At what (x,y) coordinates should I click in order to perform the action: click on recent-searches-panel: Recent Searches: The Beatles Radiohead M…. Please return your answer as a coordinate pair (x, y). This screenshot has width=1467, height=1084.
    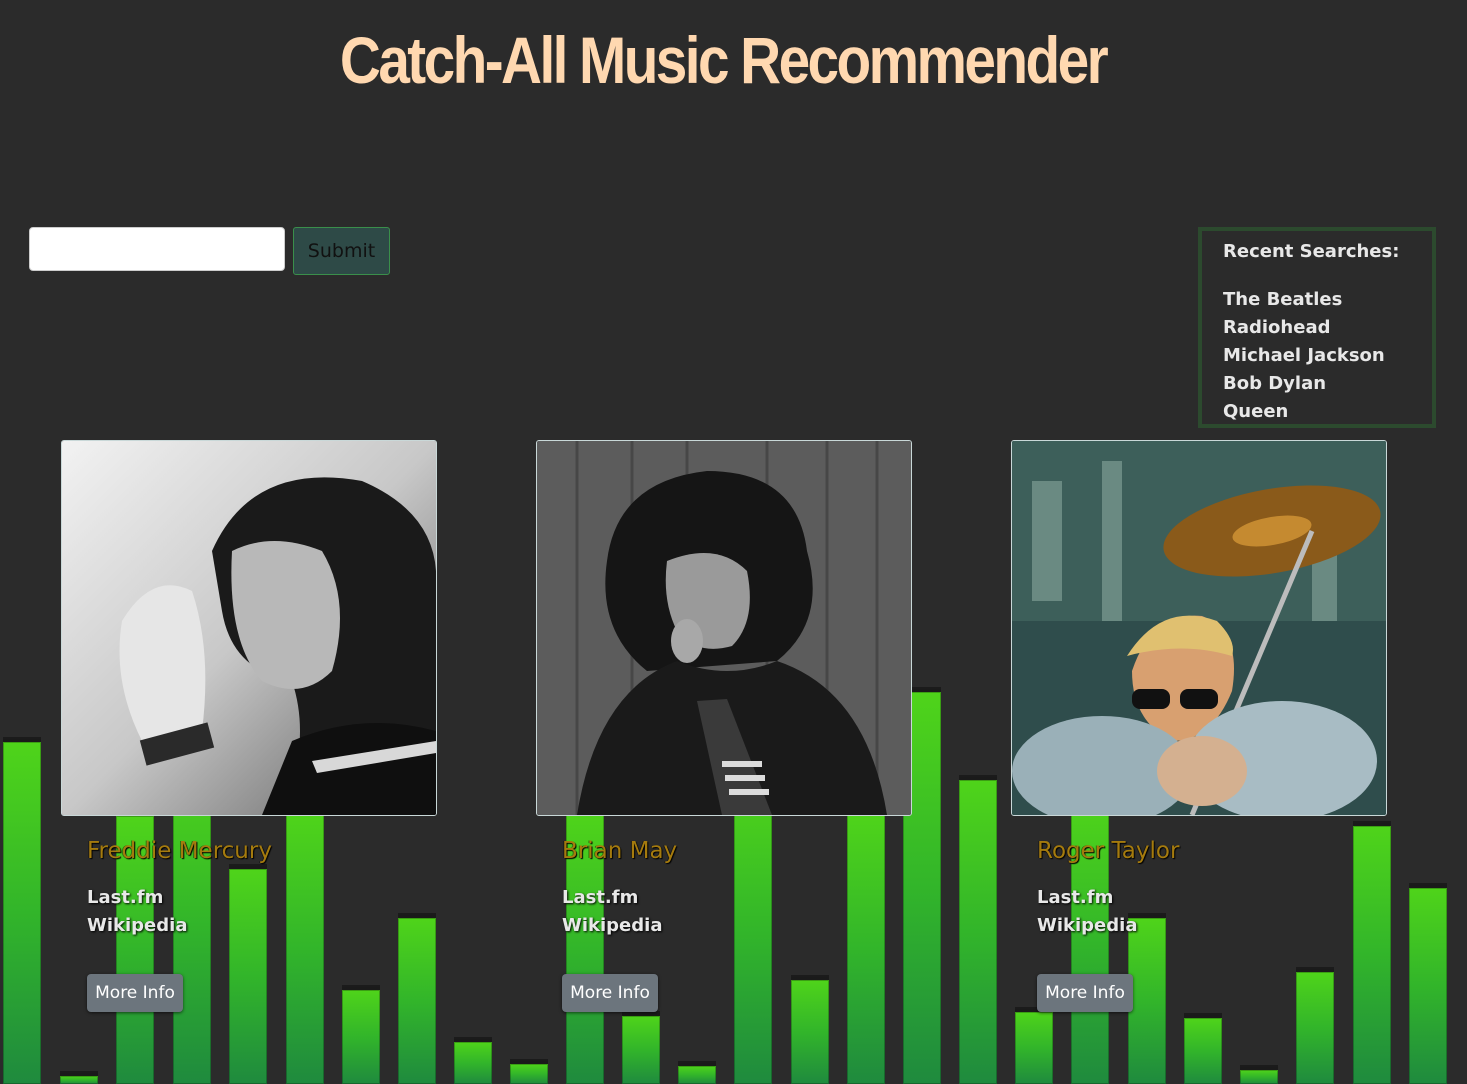
    Looking at the image, I should click on (1317, 327).